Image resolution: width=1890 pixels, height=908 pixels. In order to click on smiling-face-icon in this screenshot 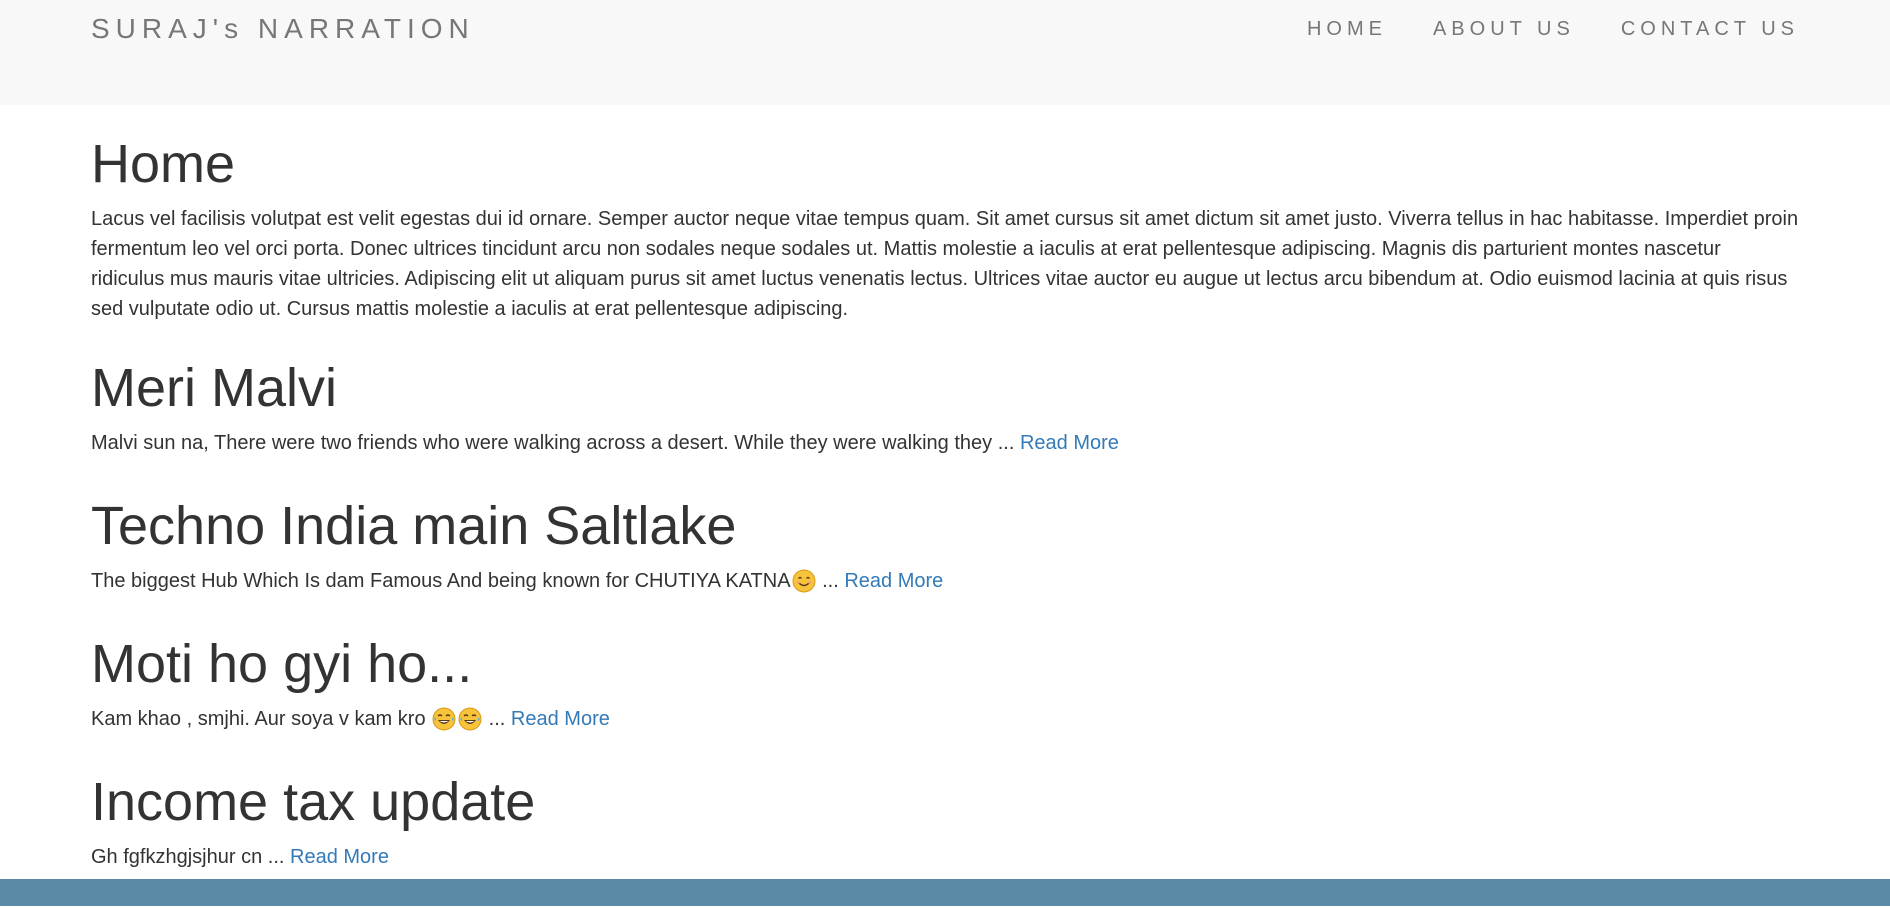, I will do `click(804, 581)`.